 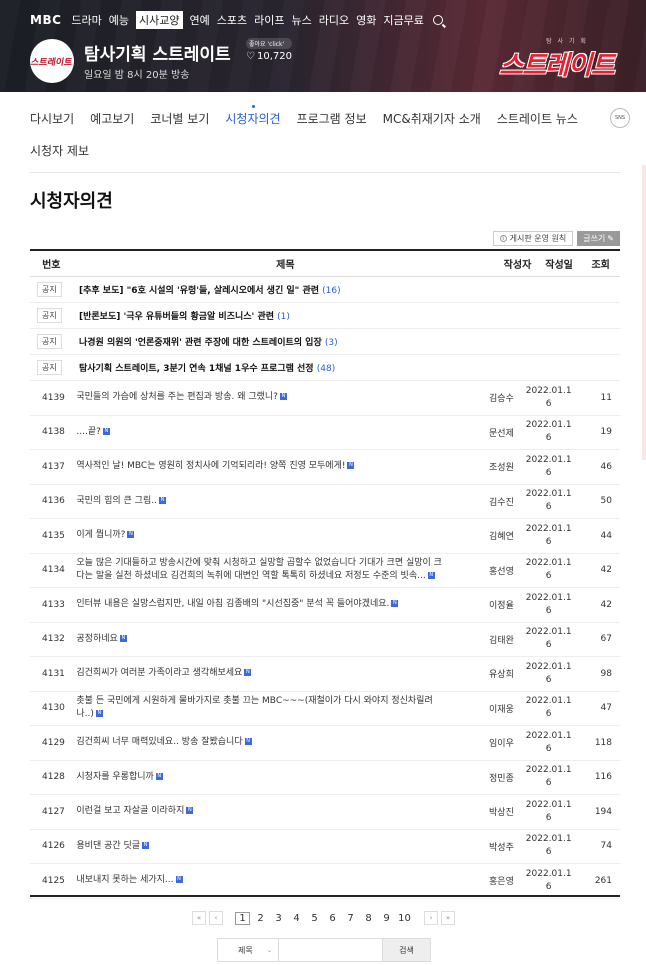 What do you see at coordinates (350, 918) in the screenshot?
I see `page-number: 7` at bounding box center [350, 918].